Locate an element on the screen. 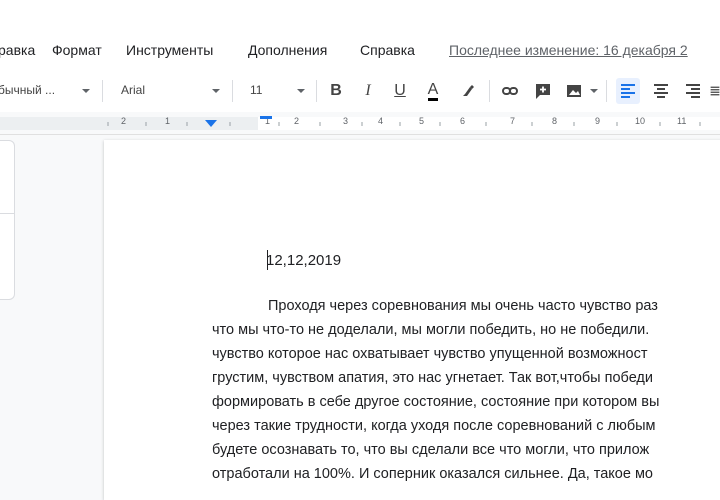  menu-item-addons: Дополнения is located at coordinates (287, 50).